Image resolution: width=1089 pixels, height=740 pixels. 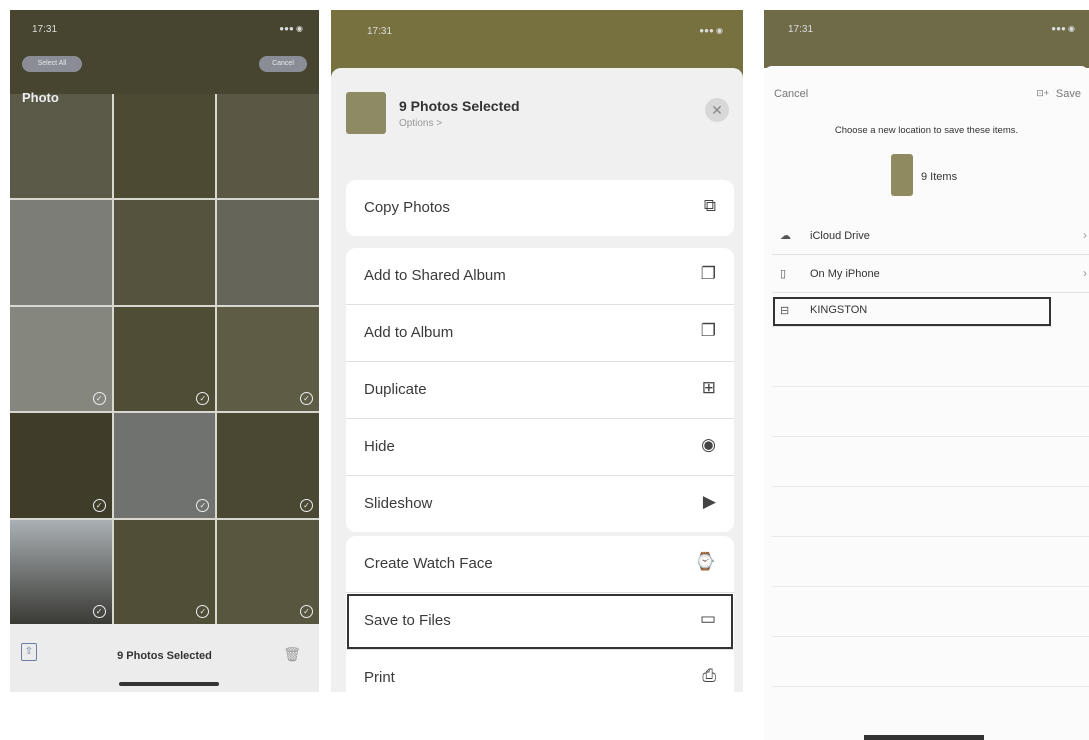 I want to click on location-label: On My iPhone, so click(x=845, y=274).